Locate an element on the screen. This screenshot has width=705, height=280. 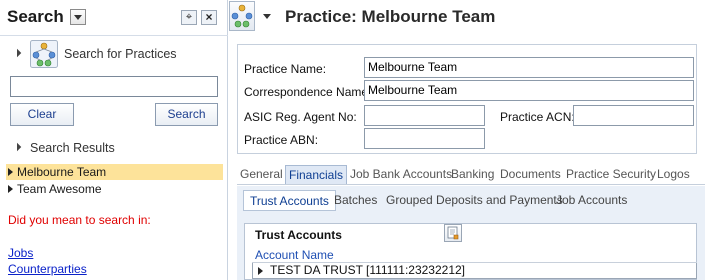
subtab-job-accounts: Job Accounts is located at coordinates (591, 200).